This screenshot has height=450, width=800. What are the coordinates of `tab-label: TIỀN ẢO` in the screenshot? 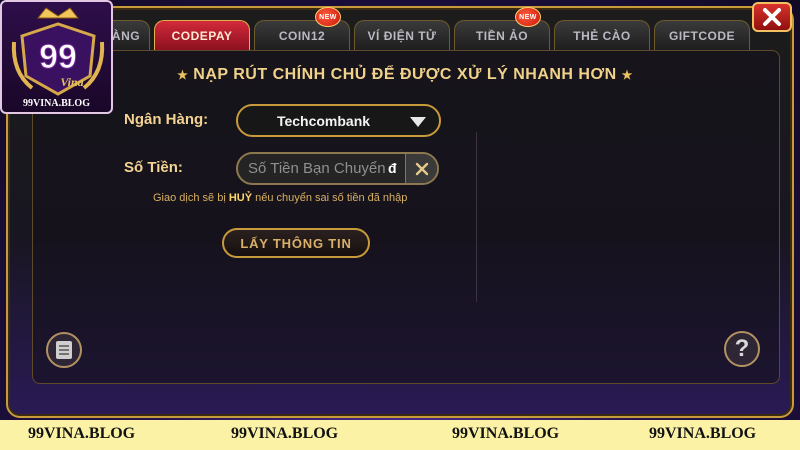 It's located at (502, 35).